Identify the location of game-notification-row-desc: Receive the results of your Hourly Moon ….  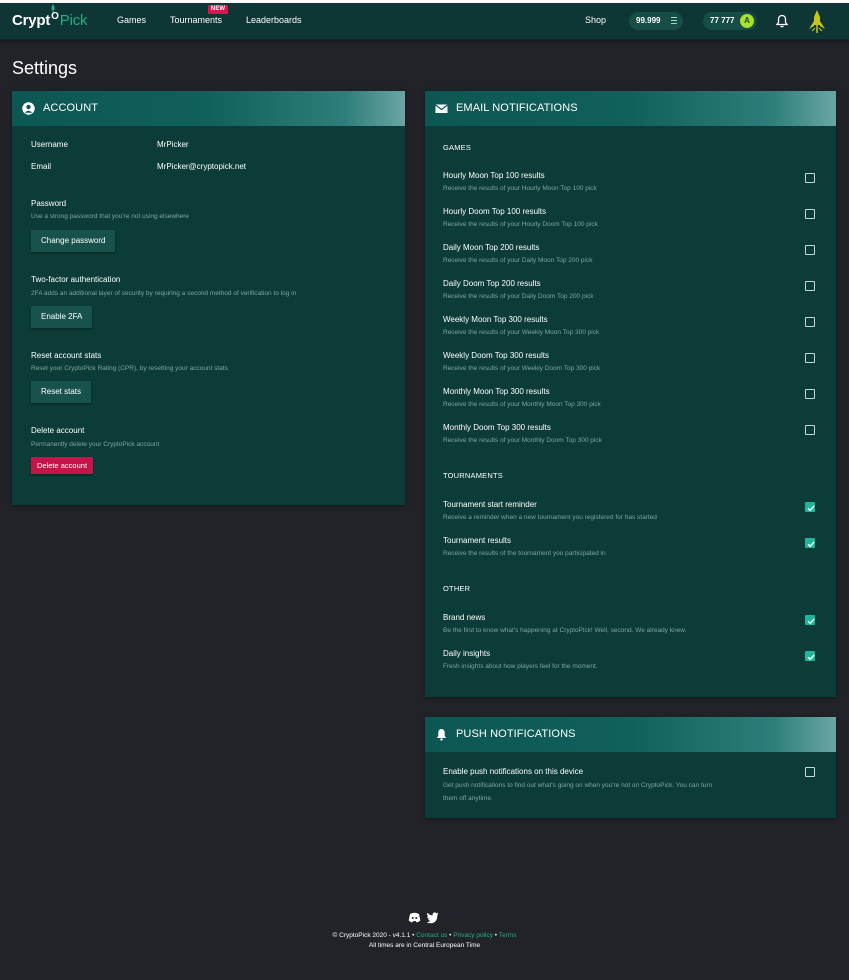
(520, 188).